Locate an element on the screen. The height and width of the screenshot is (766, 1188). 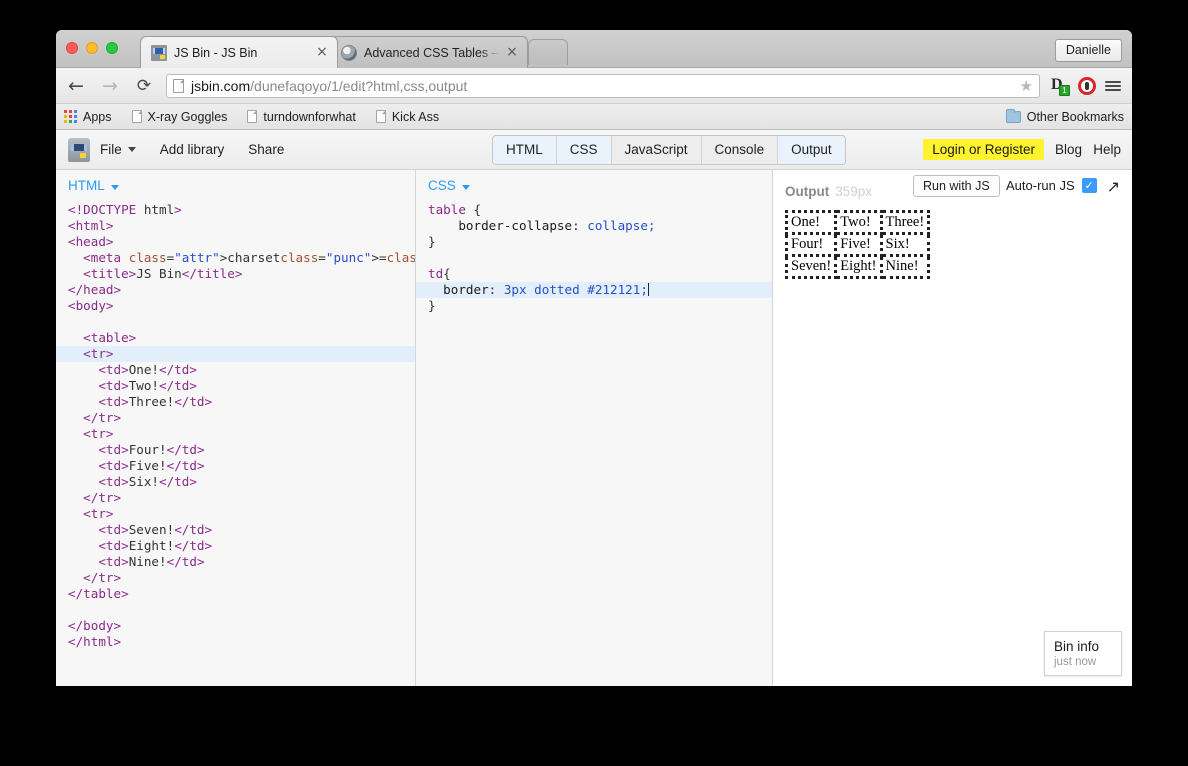
help-link: Help is located at coordinates (1107, 149).